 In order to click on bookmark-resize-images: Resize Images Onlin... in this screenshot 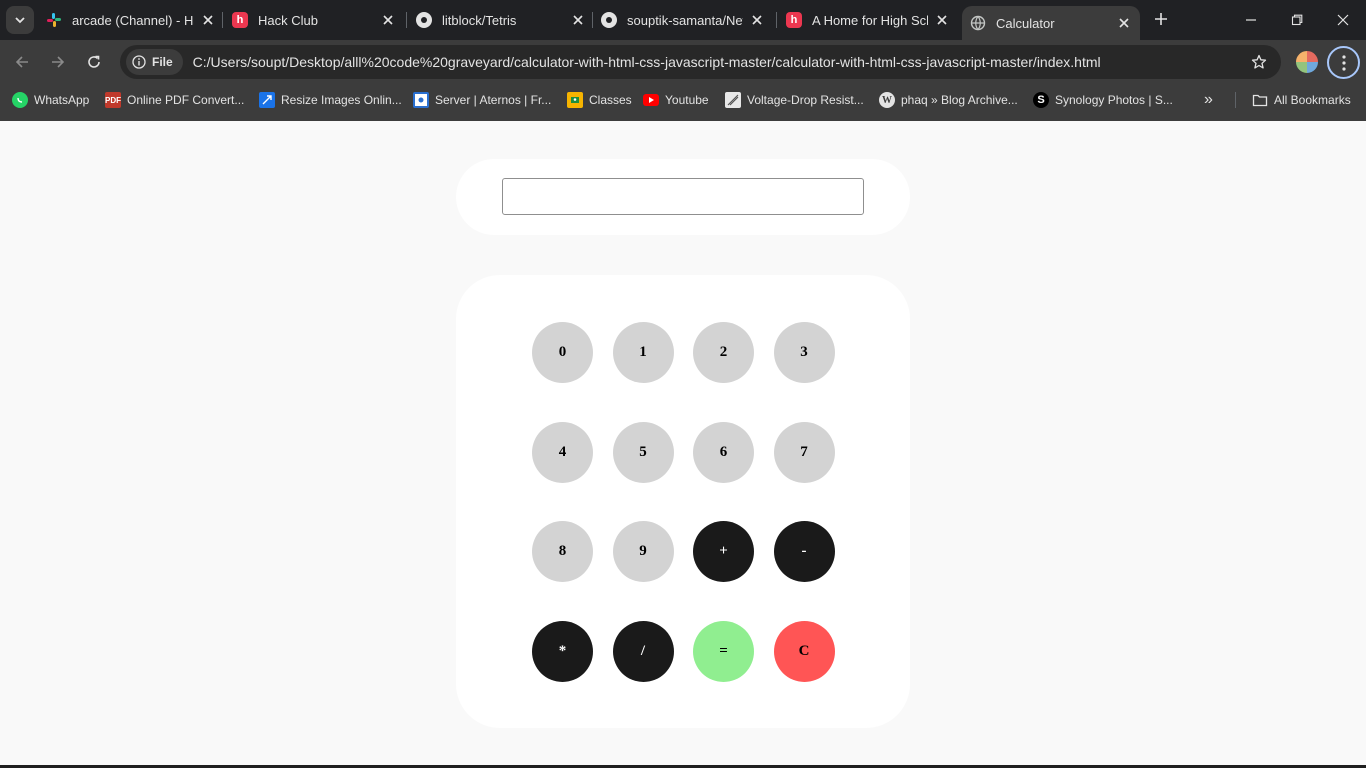, I will do `click(330, 100)`.